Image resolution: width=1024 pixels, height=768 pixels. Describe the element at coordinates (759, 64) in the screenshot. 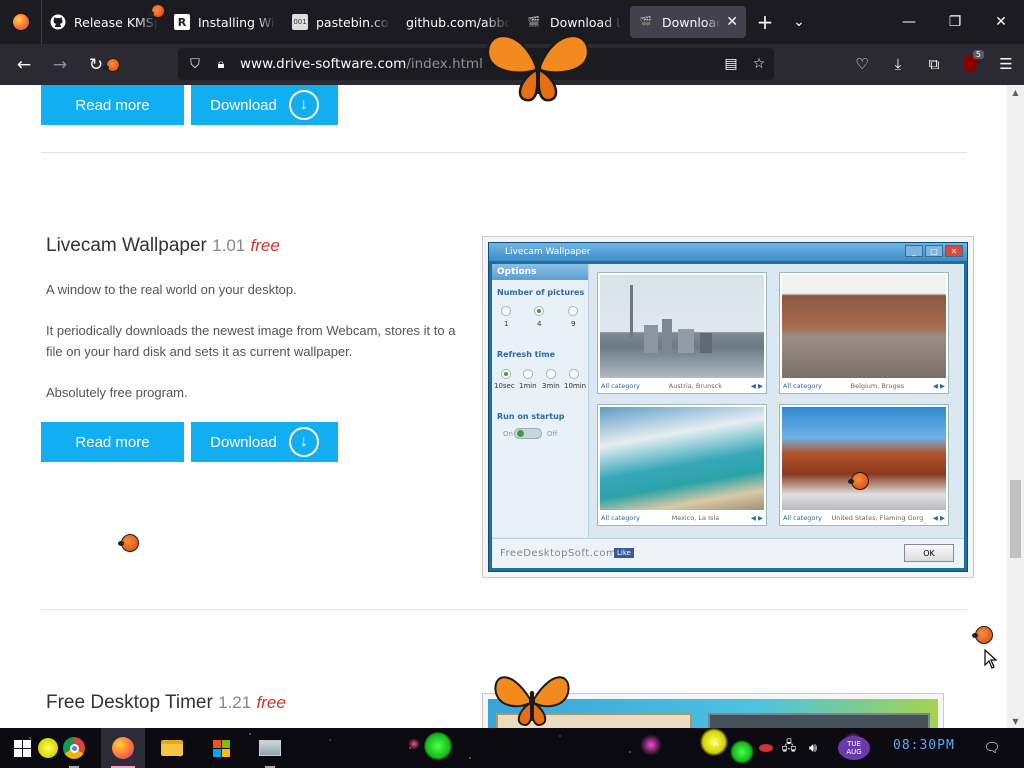

I see `bookmark-star-icon: ☆` at that location.